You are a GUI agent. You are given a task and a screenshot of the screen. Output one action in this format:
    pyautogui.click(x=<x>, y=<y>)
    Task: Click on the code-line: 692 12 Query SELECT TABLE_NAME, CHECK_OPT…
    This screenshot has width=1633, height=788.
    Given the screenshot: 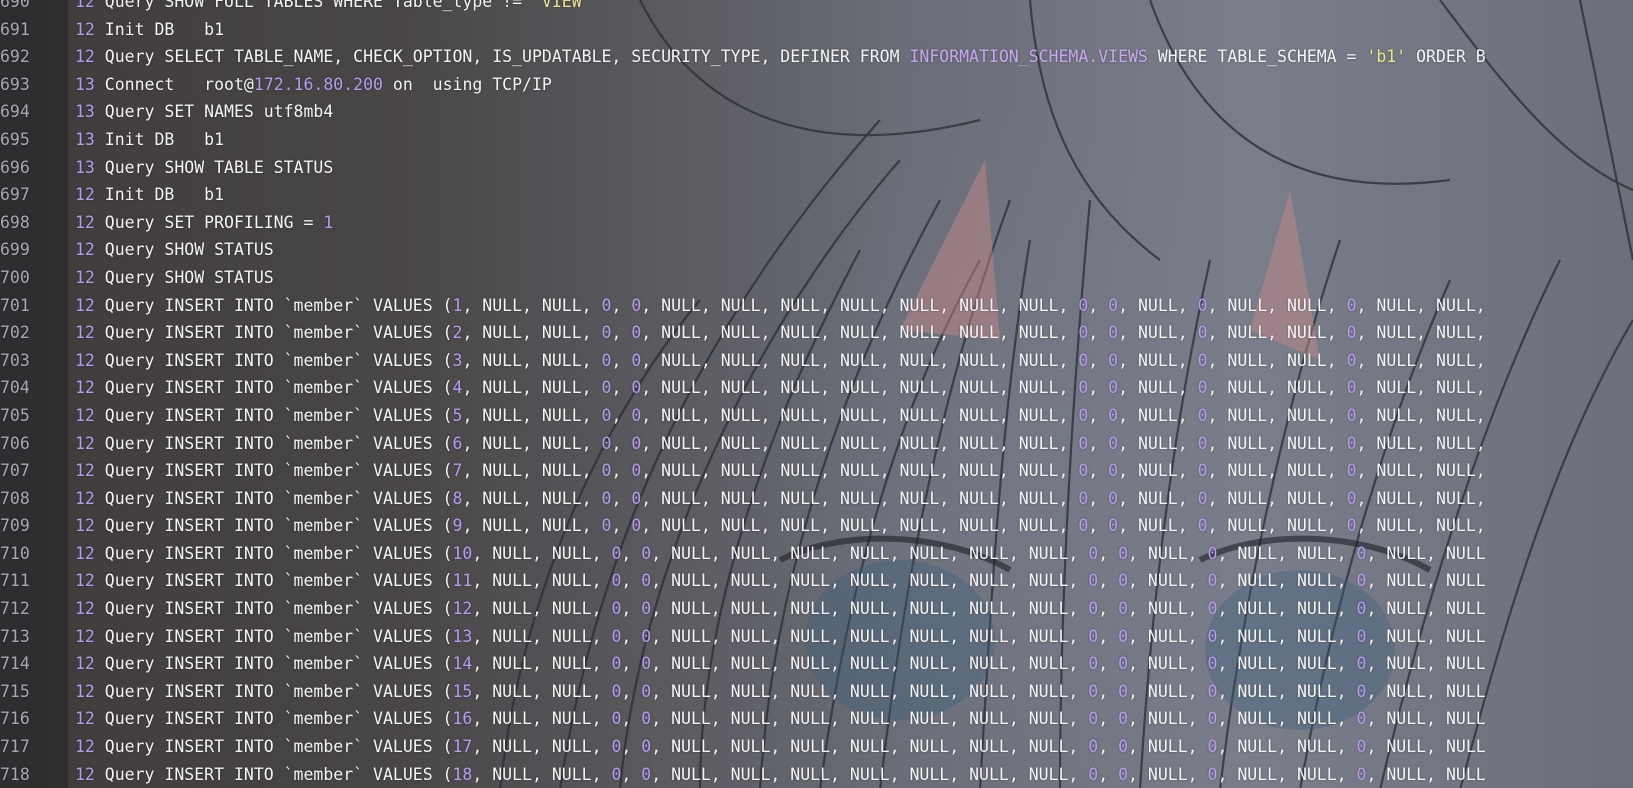 What is the action you would take?
    pyautogui.click(x=816, y=57)
    